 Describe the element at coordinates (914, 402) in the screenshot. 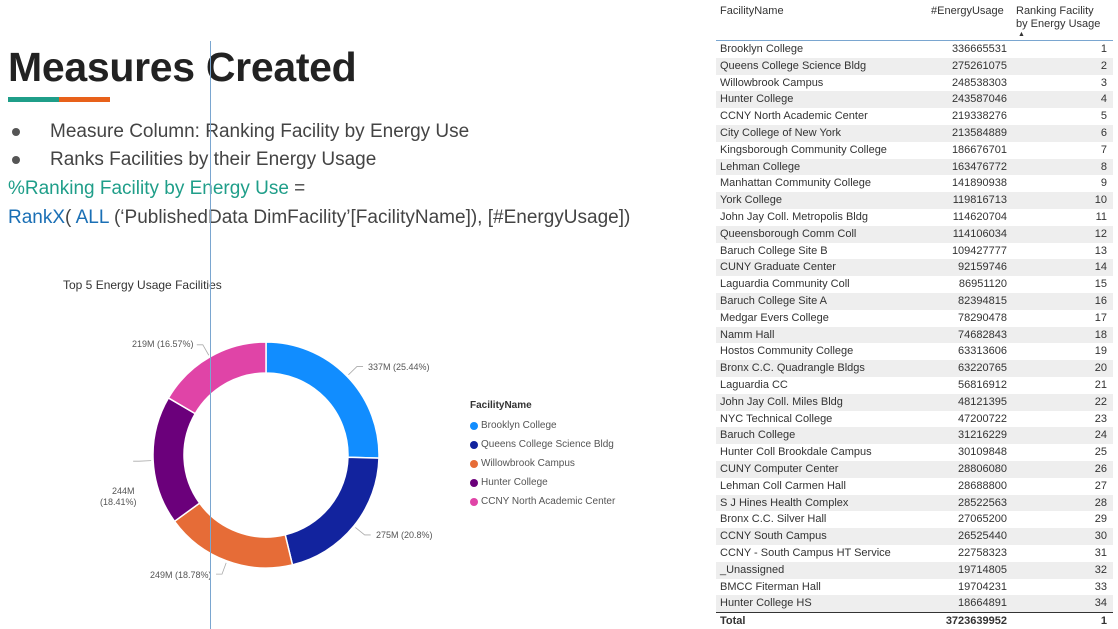

I see `table-row: John Jay Coll. Miles Bldg 48121395 22` at that location.